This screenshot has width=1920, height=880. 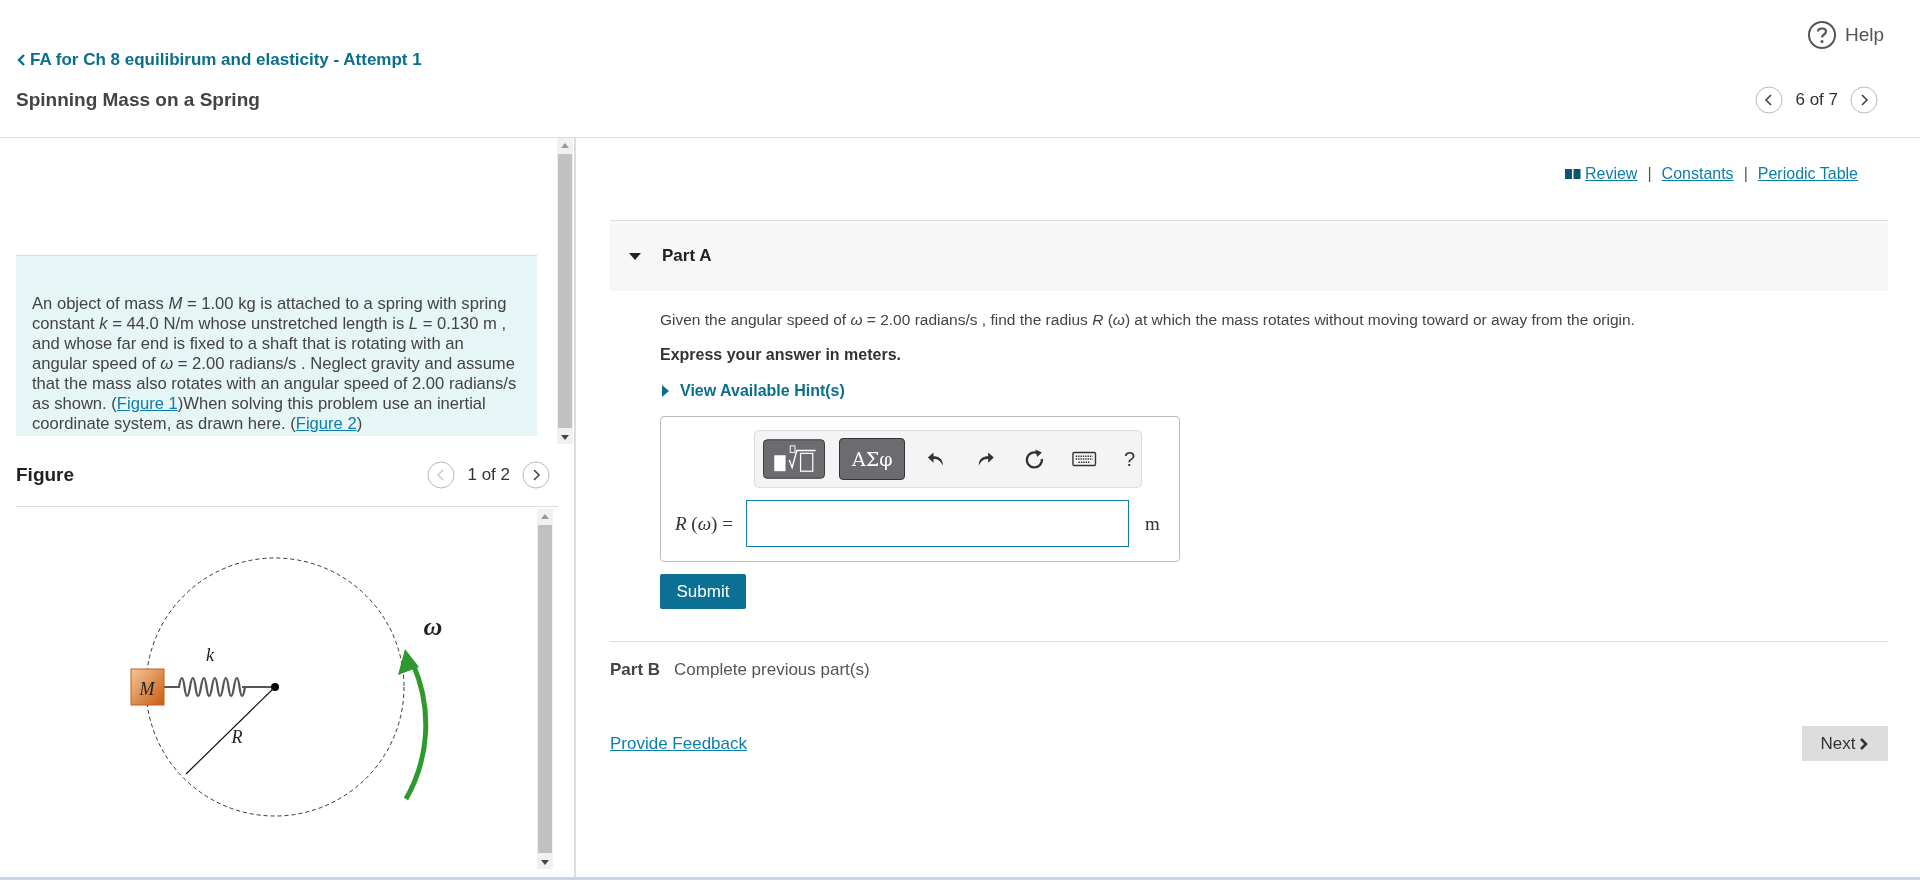 I want to click on reset-icon, so click(x=1034, y=459).